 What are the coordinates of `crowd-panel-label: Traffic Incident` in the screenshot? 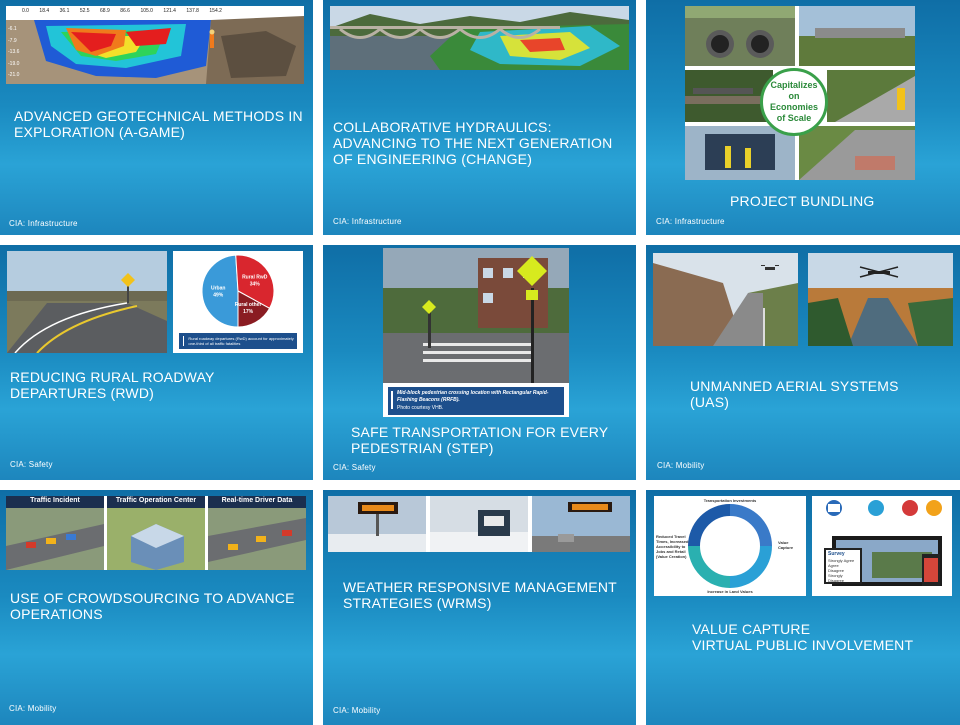 It's located at (55, 500).